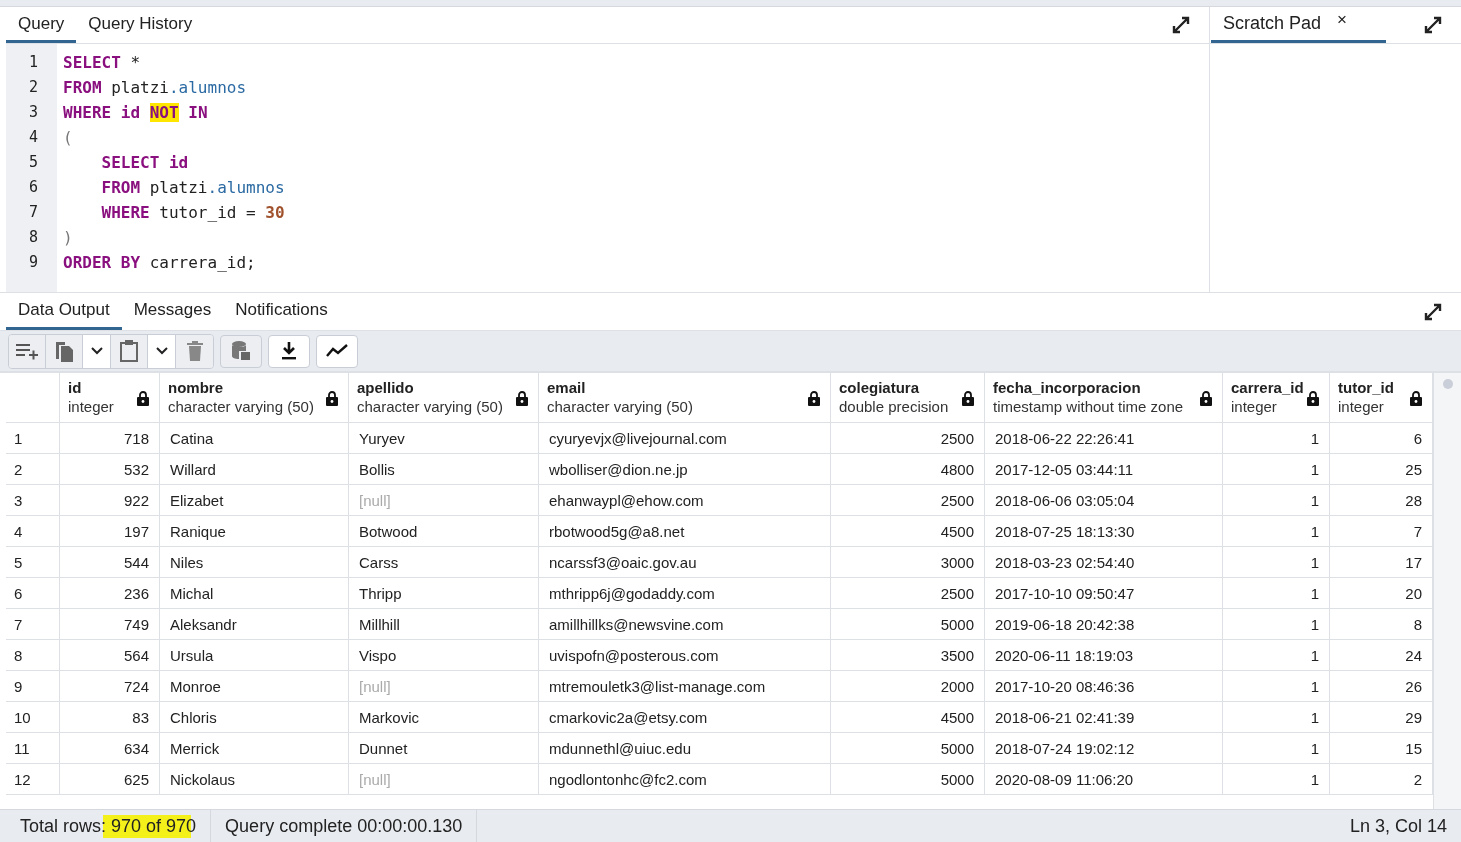 The width and height of the screenshot is (1461, 842). Describe the element at coordinates (192, 188) in the screenshot. I see `code-line: FROM platzi.alumnos` at that location.